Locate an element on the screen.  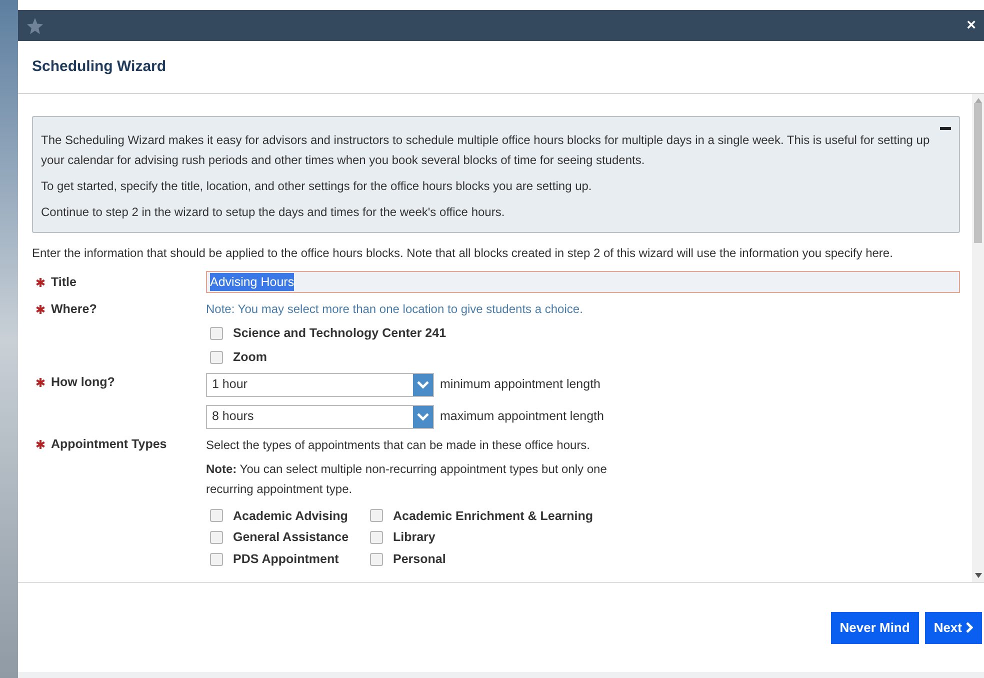
checkbox-label: General Assistance is located at coordinates (291, 537).